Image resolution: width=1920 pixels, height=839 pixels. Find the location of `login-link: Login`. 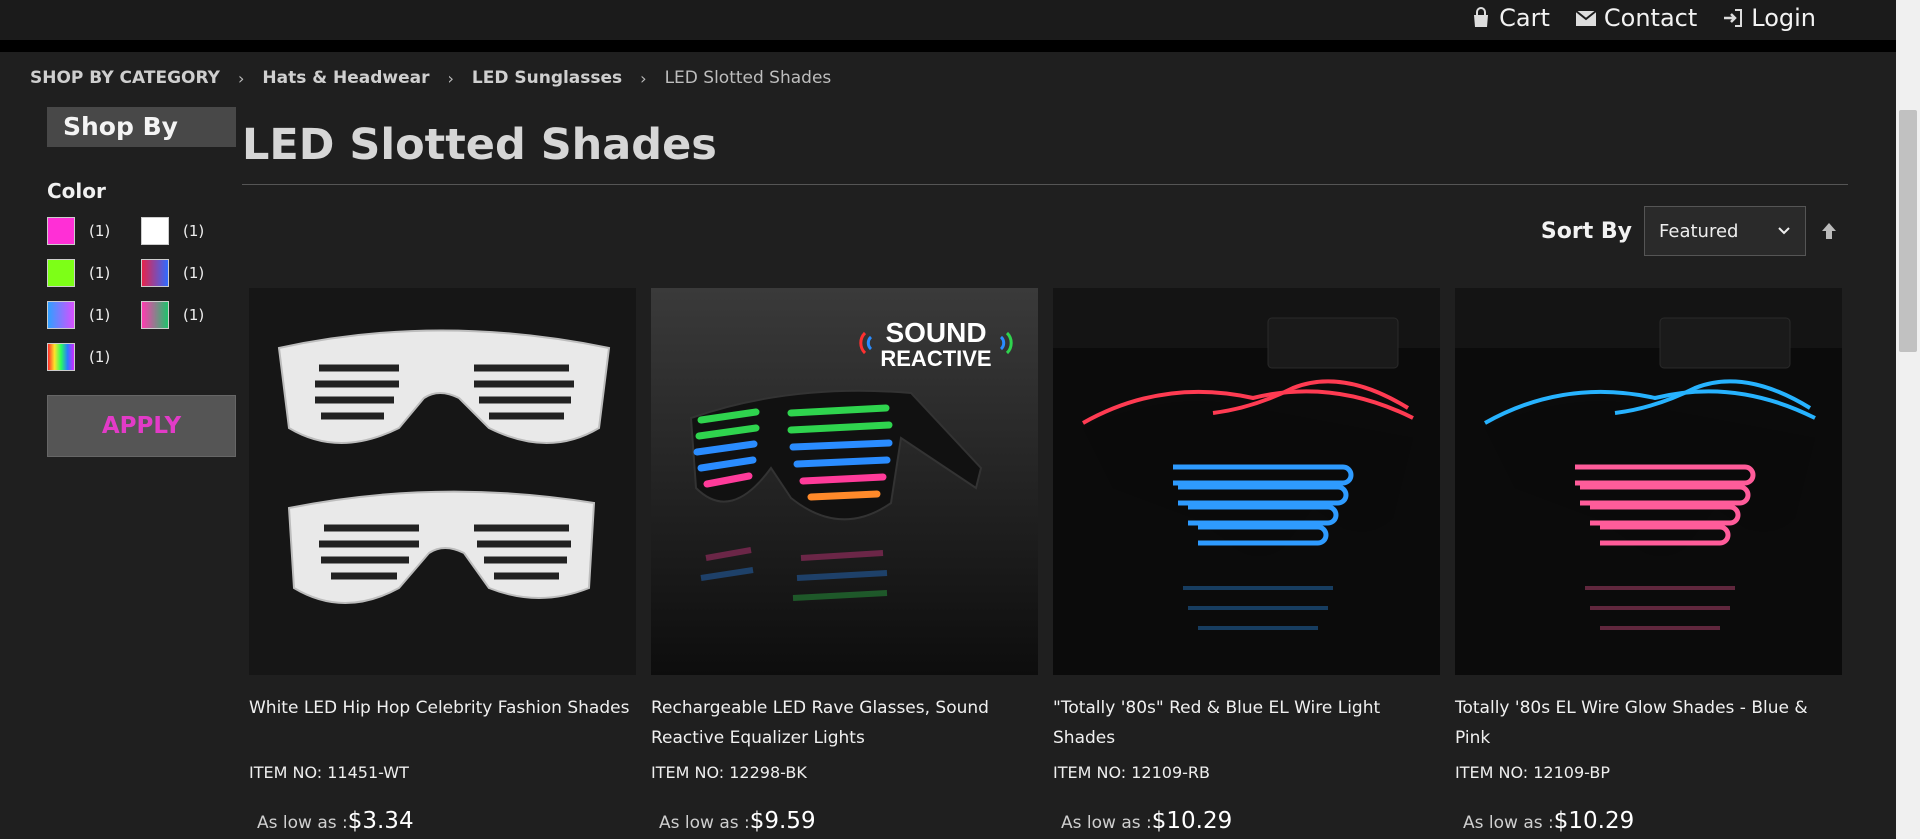

login-link: Login is located at coordinates (1768, 18).